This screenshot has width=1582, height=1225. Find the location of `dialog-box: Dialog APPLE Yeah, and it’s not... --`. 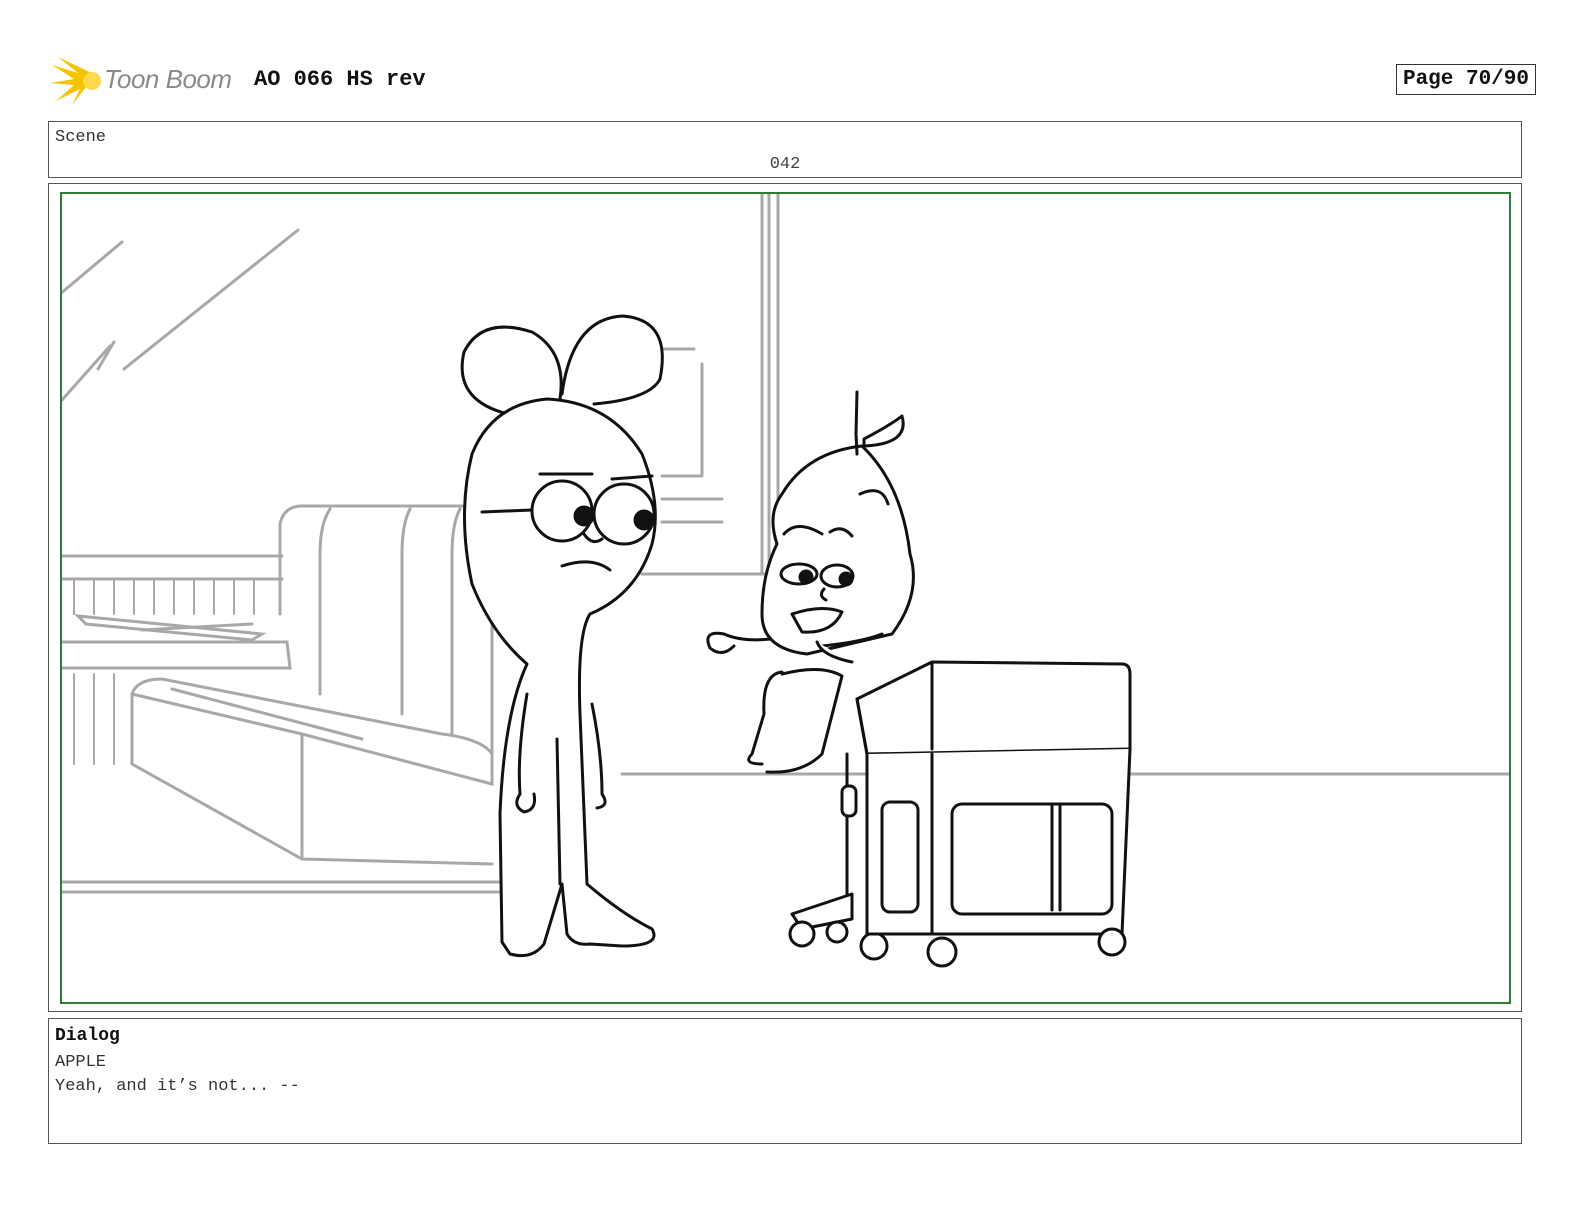

dialog-box: Dialog APPLE Yeah, and it’s not... -- is located at coordinates (785, 1081).